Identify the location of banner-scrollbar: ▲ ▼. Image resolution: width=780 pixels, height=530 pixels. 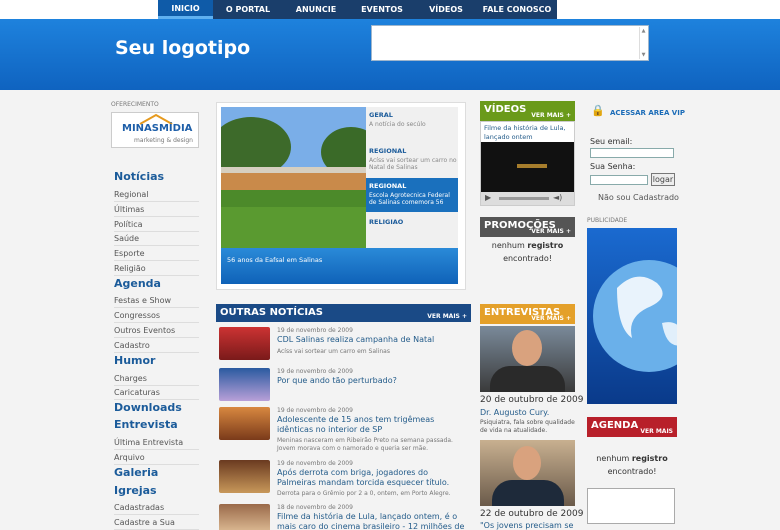
(643, 43).